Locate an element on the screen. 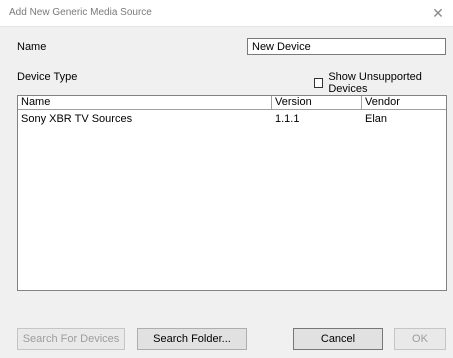 This screenshot has width=453, height=358. window-title: Add New Generic Media Source is located at coordinates (80, 12).